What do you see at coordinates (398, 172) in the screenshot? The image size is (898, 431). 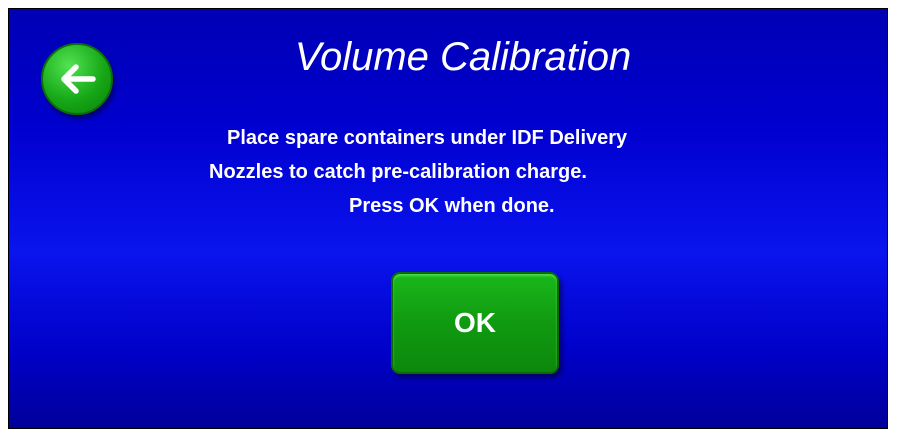 I see `instruction-line: Nozzles to catch pre-calibration charge.` at bounding box center [398, 172].